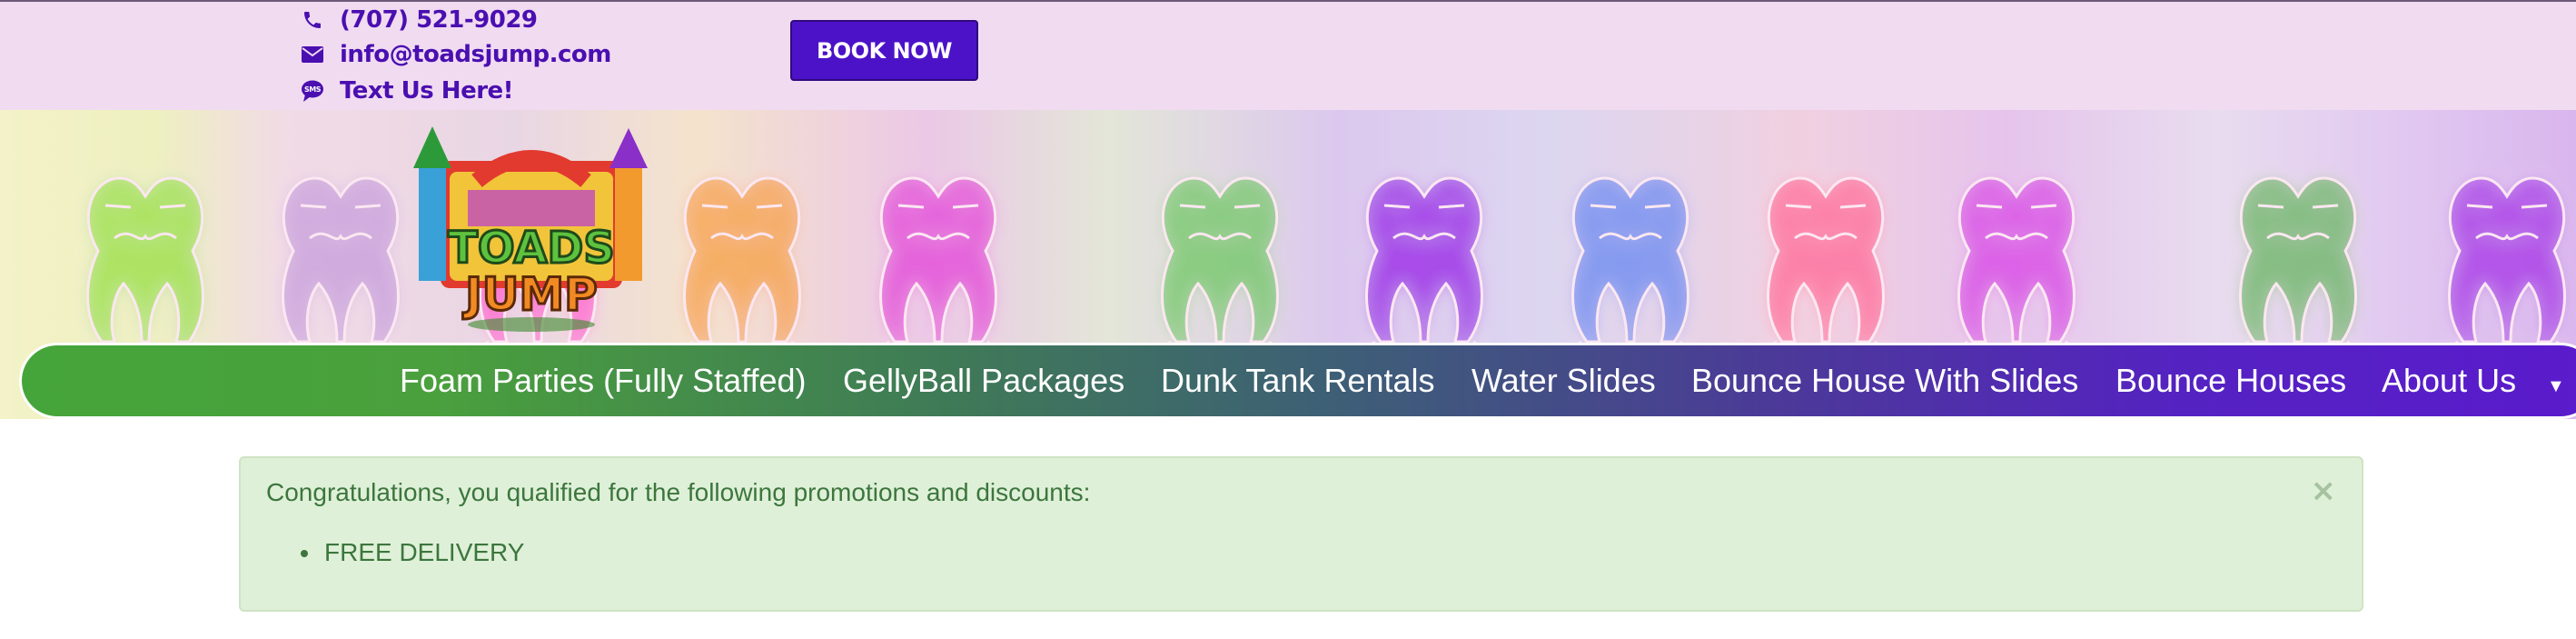 The width and height of the screenshot is (2576, 639). I want to click on svg-text: SMS, so click(313, 89).